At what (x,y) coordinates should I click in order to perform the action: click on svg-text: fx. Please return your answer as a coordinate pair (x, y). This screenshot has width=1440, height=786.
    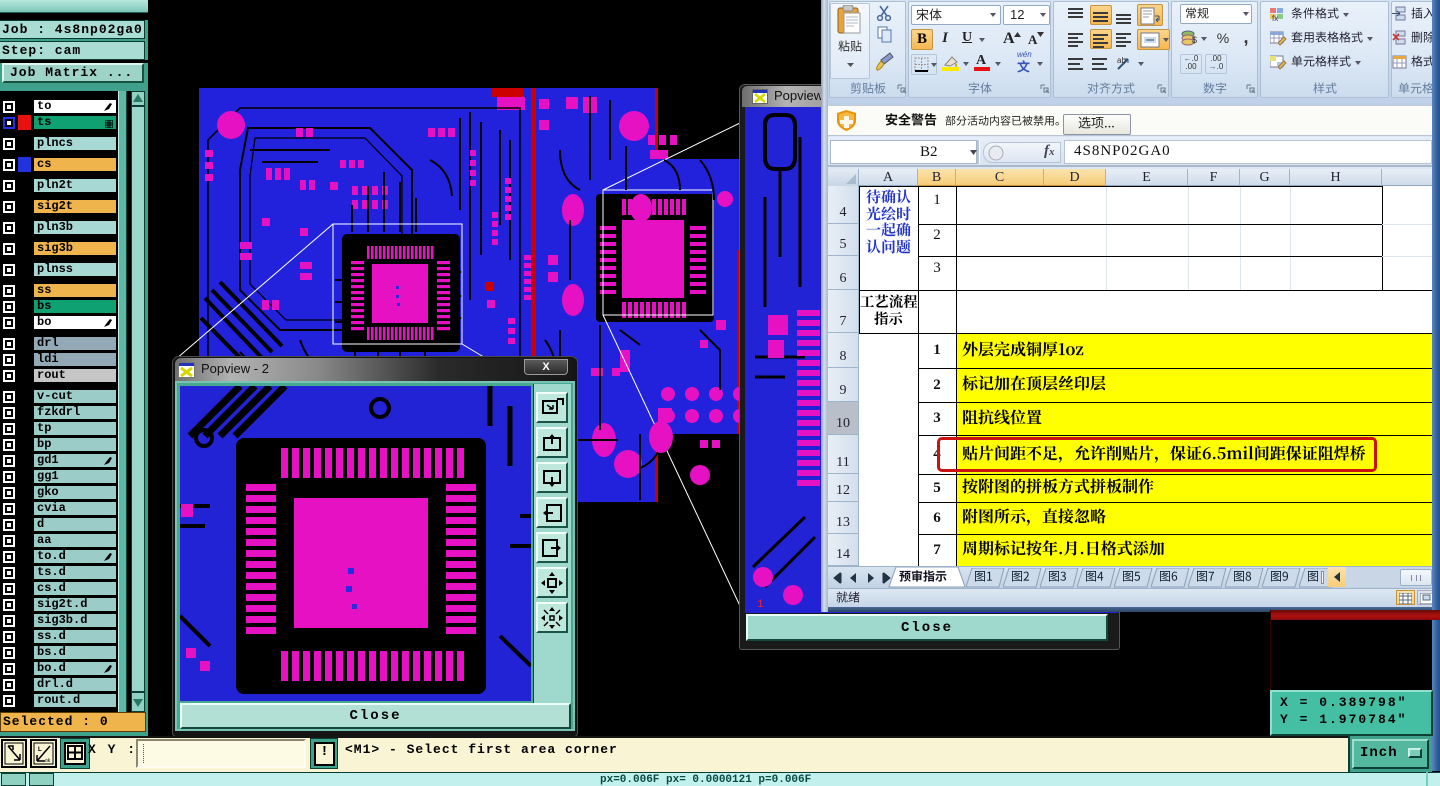
    Looking at the image, I should click on (1275, 18).